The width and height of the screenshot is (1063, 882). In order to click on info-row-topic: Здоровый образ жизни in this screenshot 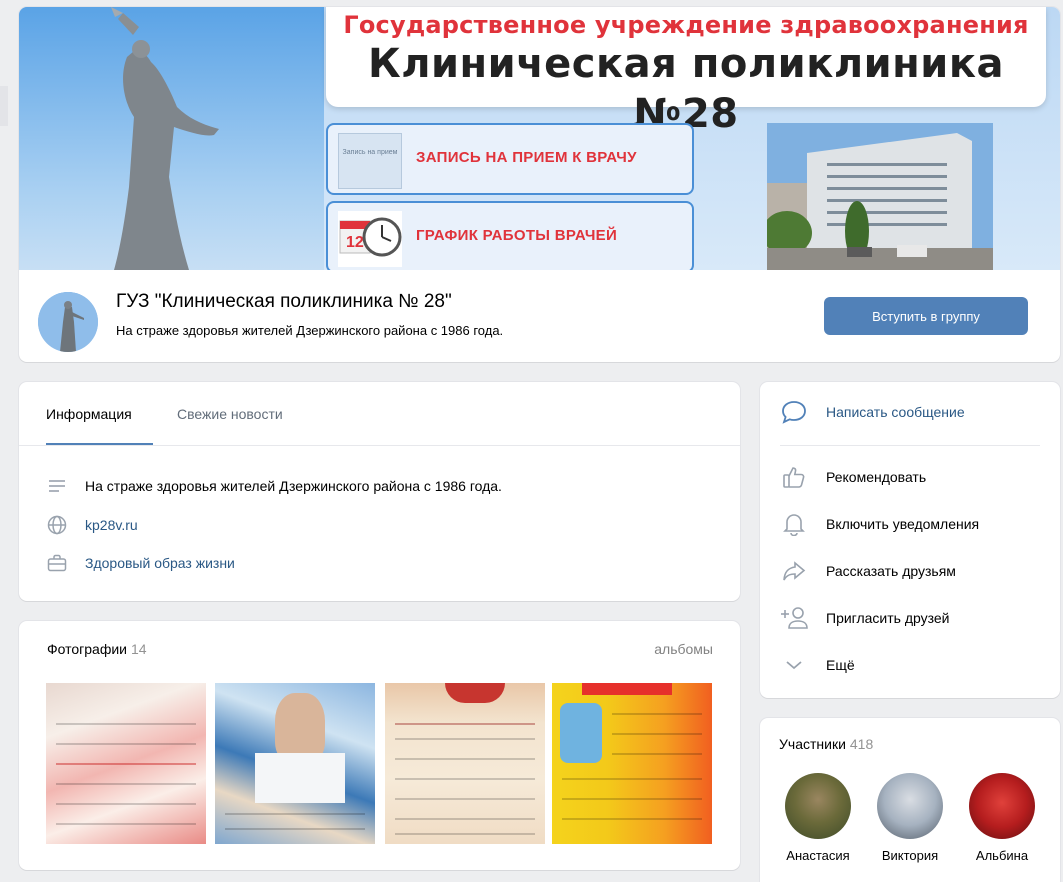, I will do `click(140, 563)`.